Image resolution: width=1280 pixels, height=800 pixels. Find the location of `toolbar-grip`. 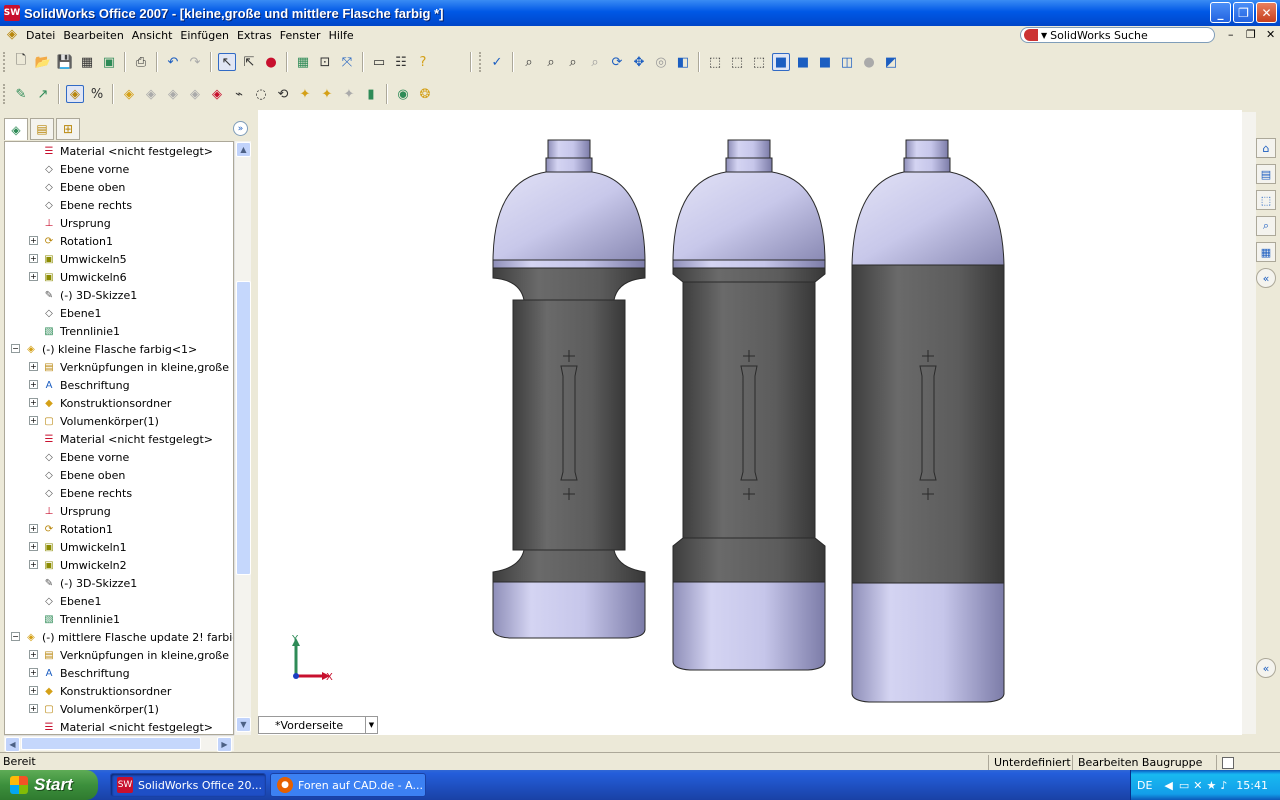

toolbar-grip is located at coordinates (5, 62).